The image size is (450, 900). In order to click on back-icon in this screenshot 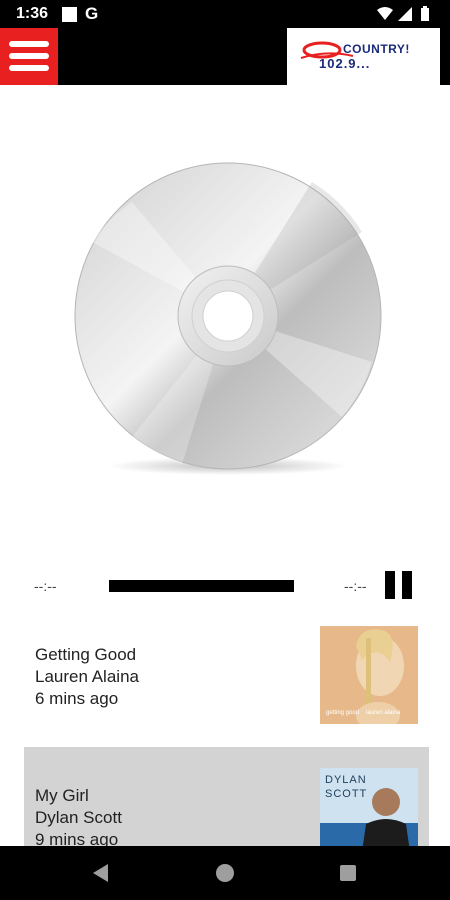, I will do `click(100, 873)`.